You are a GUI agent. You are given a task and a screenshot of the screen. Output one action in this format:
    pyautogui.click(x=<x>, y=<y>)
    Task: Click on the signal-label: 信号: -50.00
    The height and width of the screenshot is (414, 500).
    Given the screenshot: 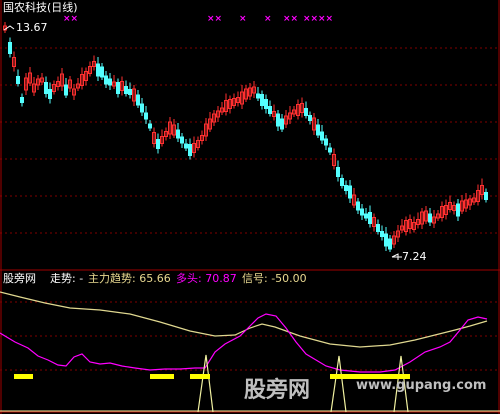 What is the action you would take?
    pyautogui.click(x=274, y=278)
    